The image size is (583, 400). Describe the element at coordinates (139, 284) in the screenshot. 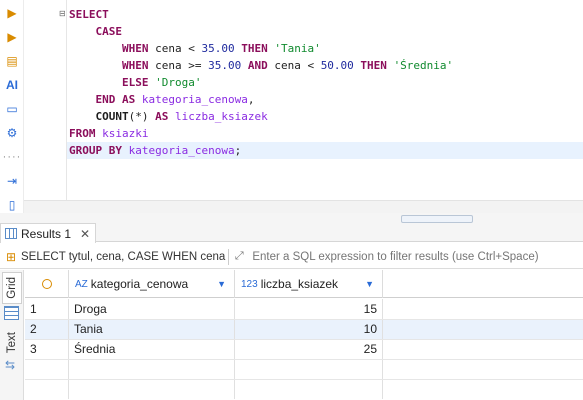

I see `column-name: kategoria_cenowa` at that location.